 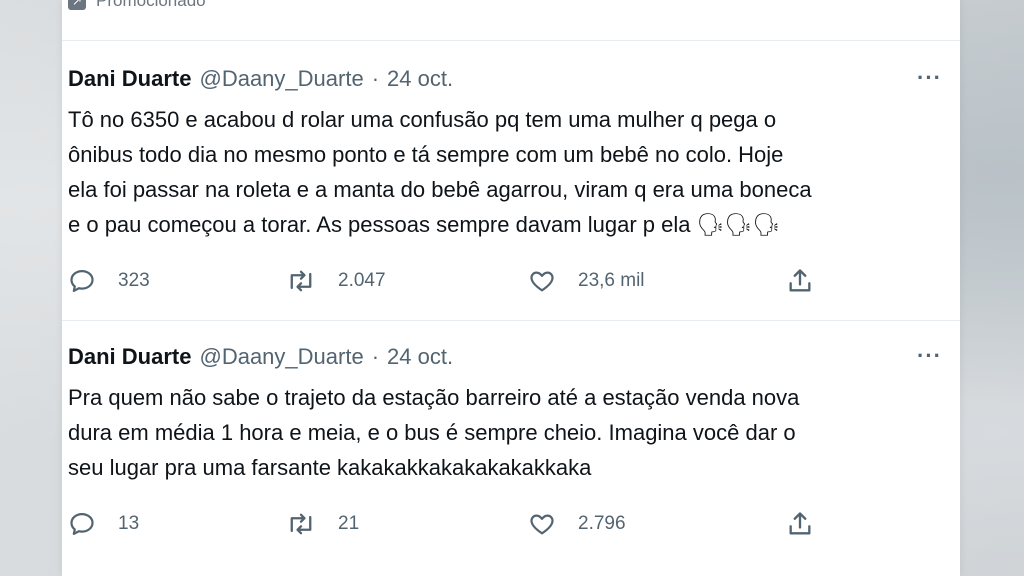 What do you see at coordinates (322, 524) in the screenshot?
I see `retweet-button: 21` at bounding box center [322, 524].